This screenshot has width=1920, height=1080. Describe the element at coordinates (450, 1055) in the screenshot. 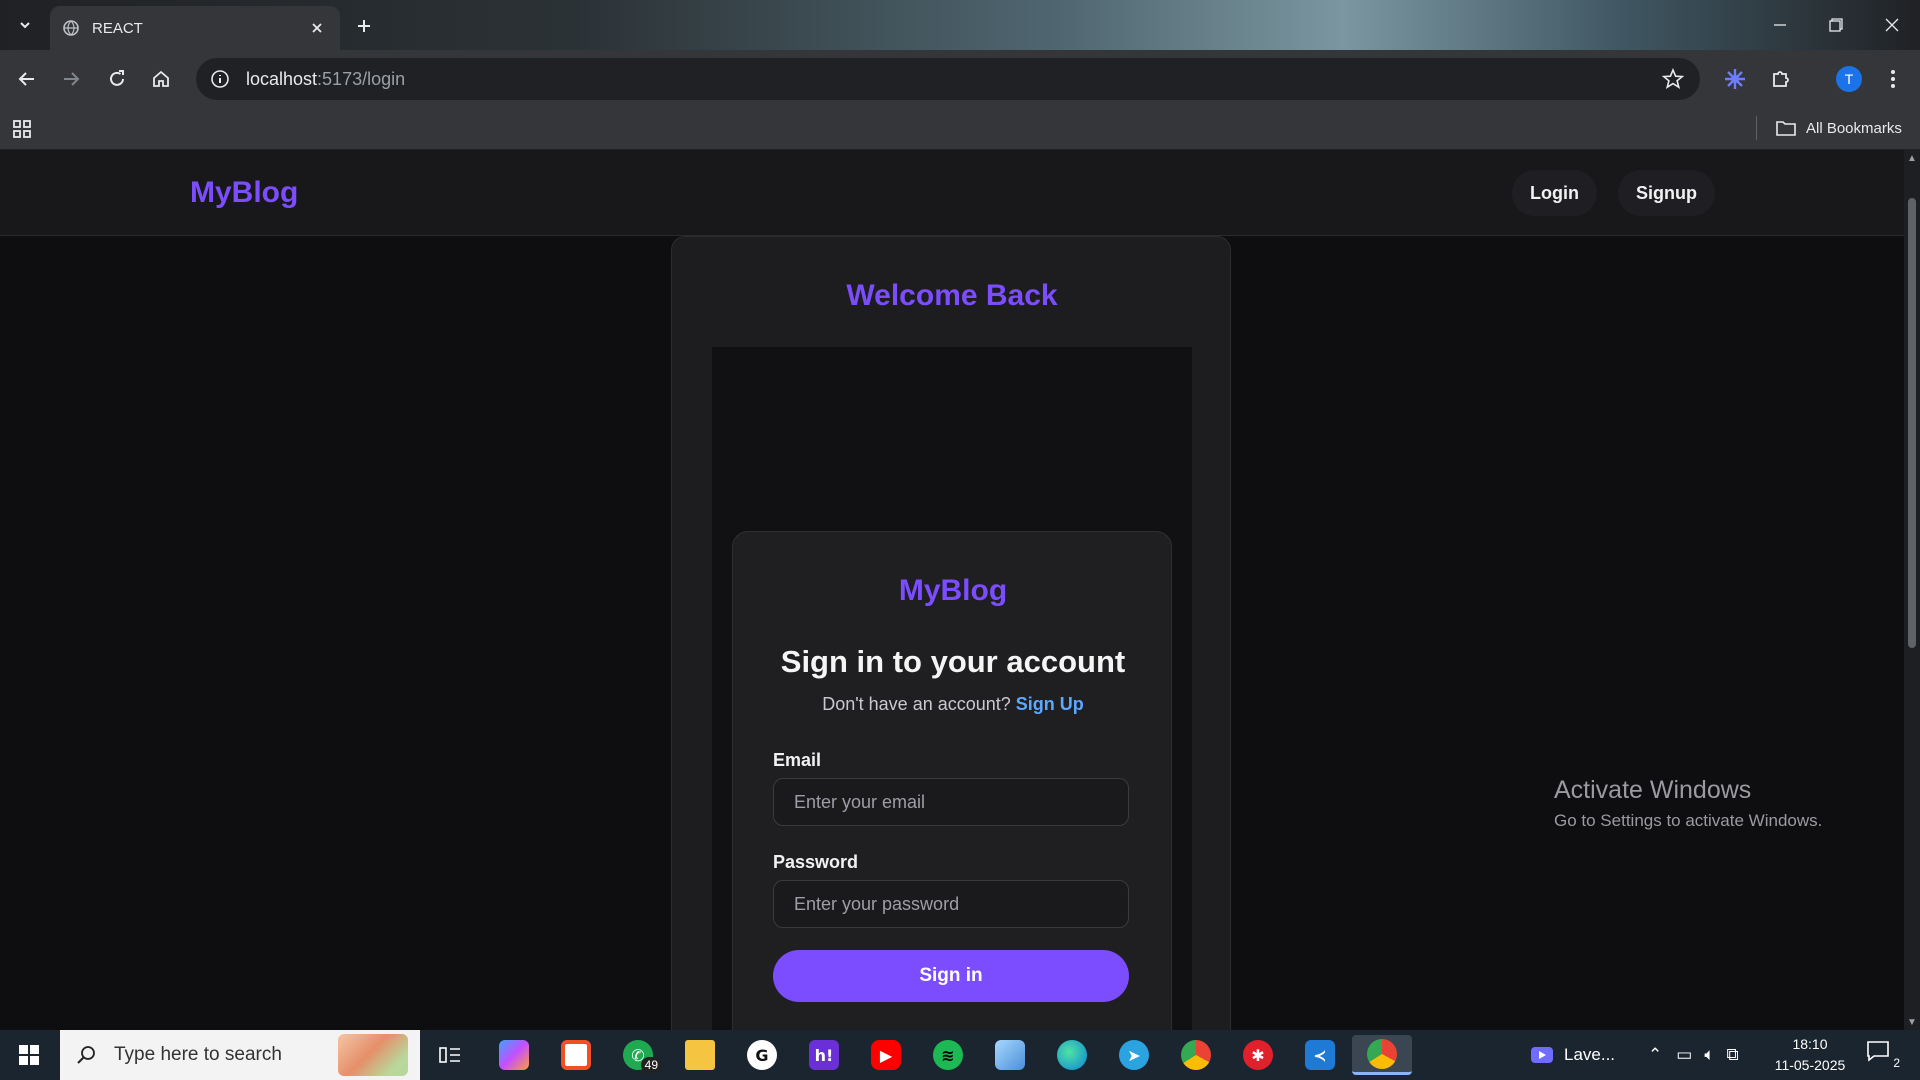

I see `task-view-icon` at that location.